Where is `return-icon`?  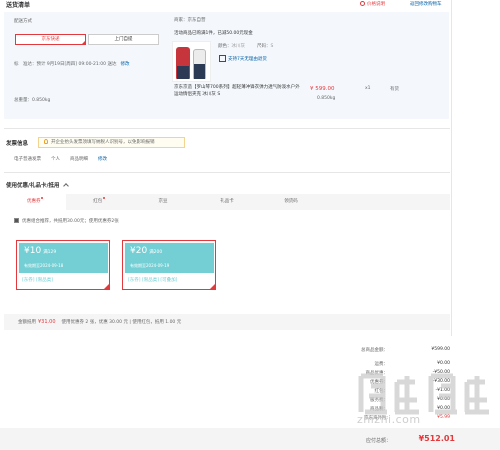 return-icon is located at coordinates (222, 58).